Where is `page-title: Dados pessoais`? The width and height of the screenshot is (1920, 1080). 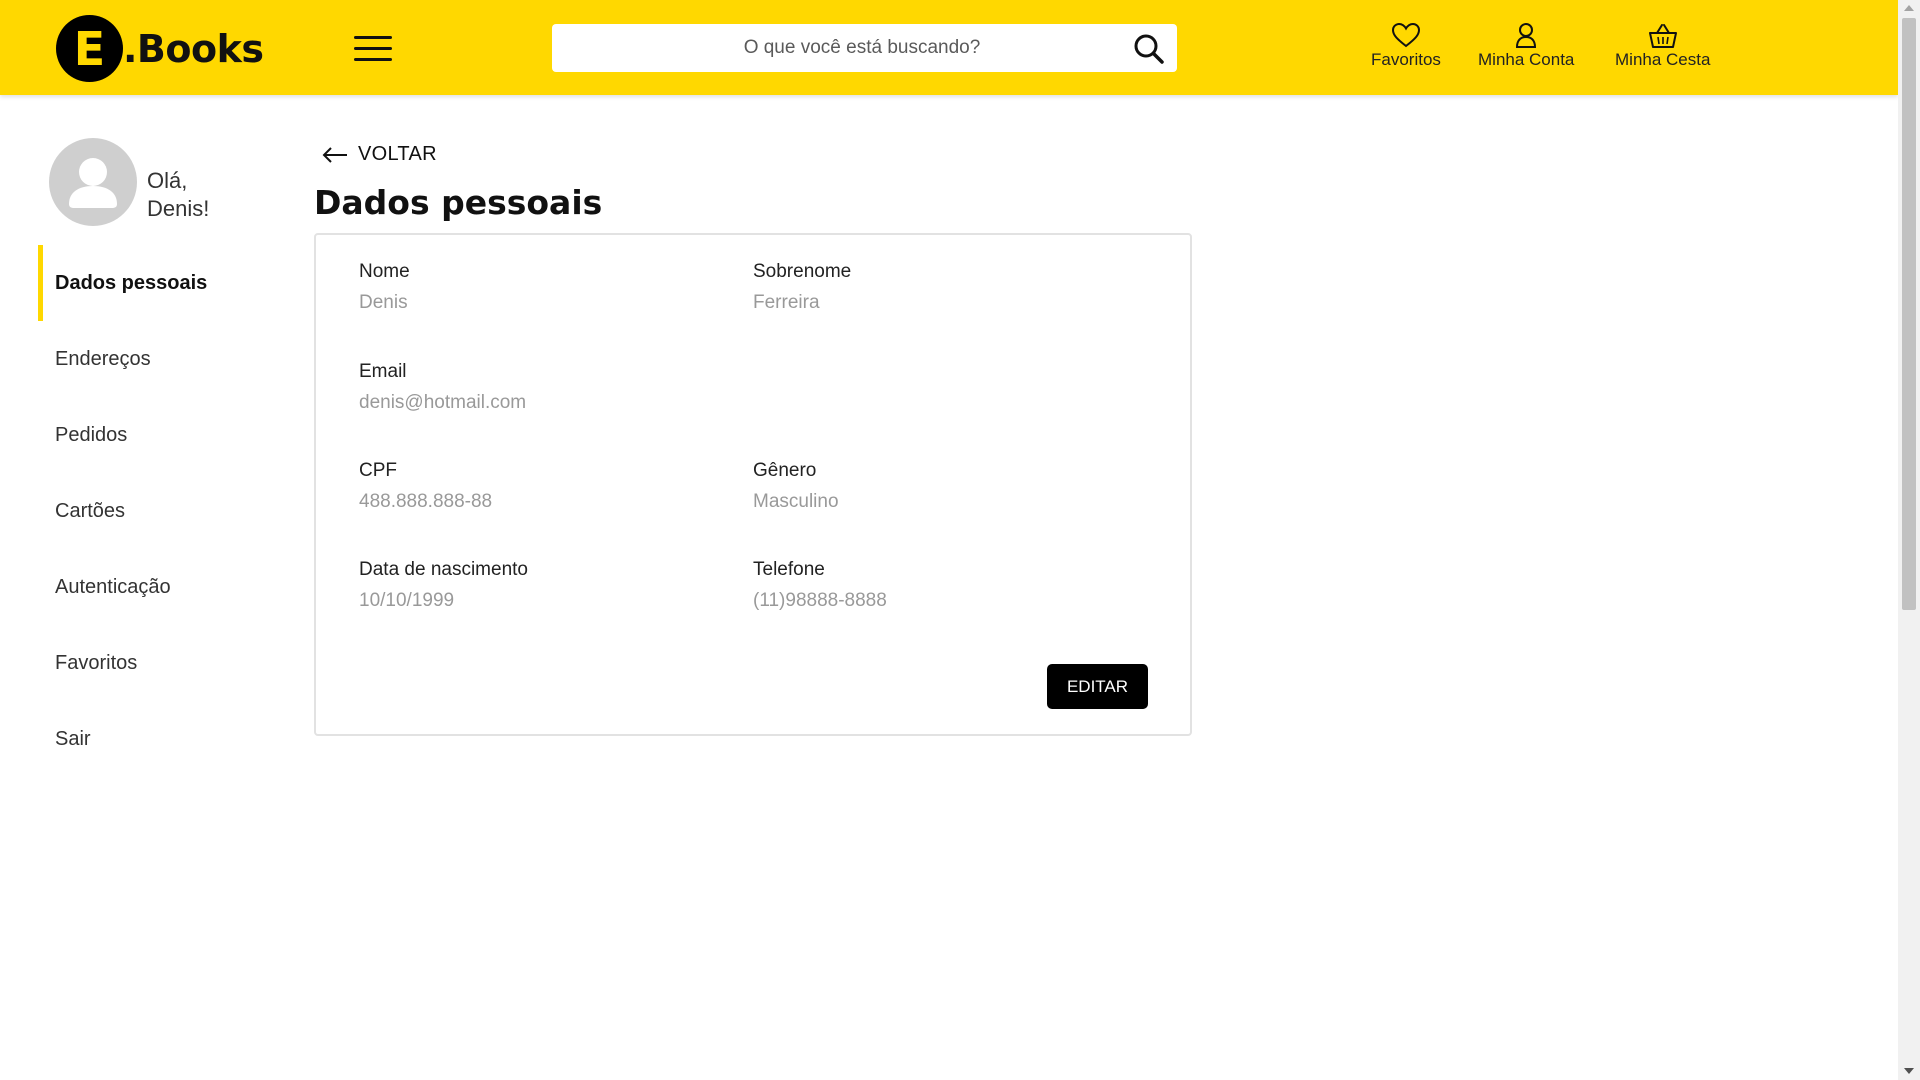
page-title: Dados pessoais is located at coordinates (458, 202).